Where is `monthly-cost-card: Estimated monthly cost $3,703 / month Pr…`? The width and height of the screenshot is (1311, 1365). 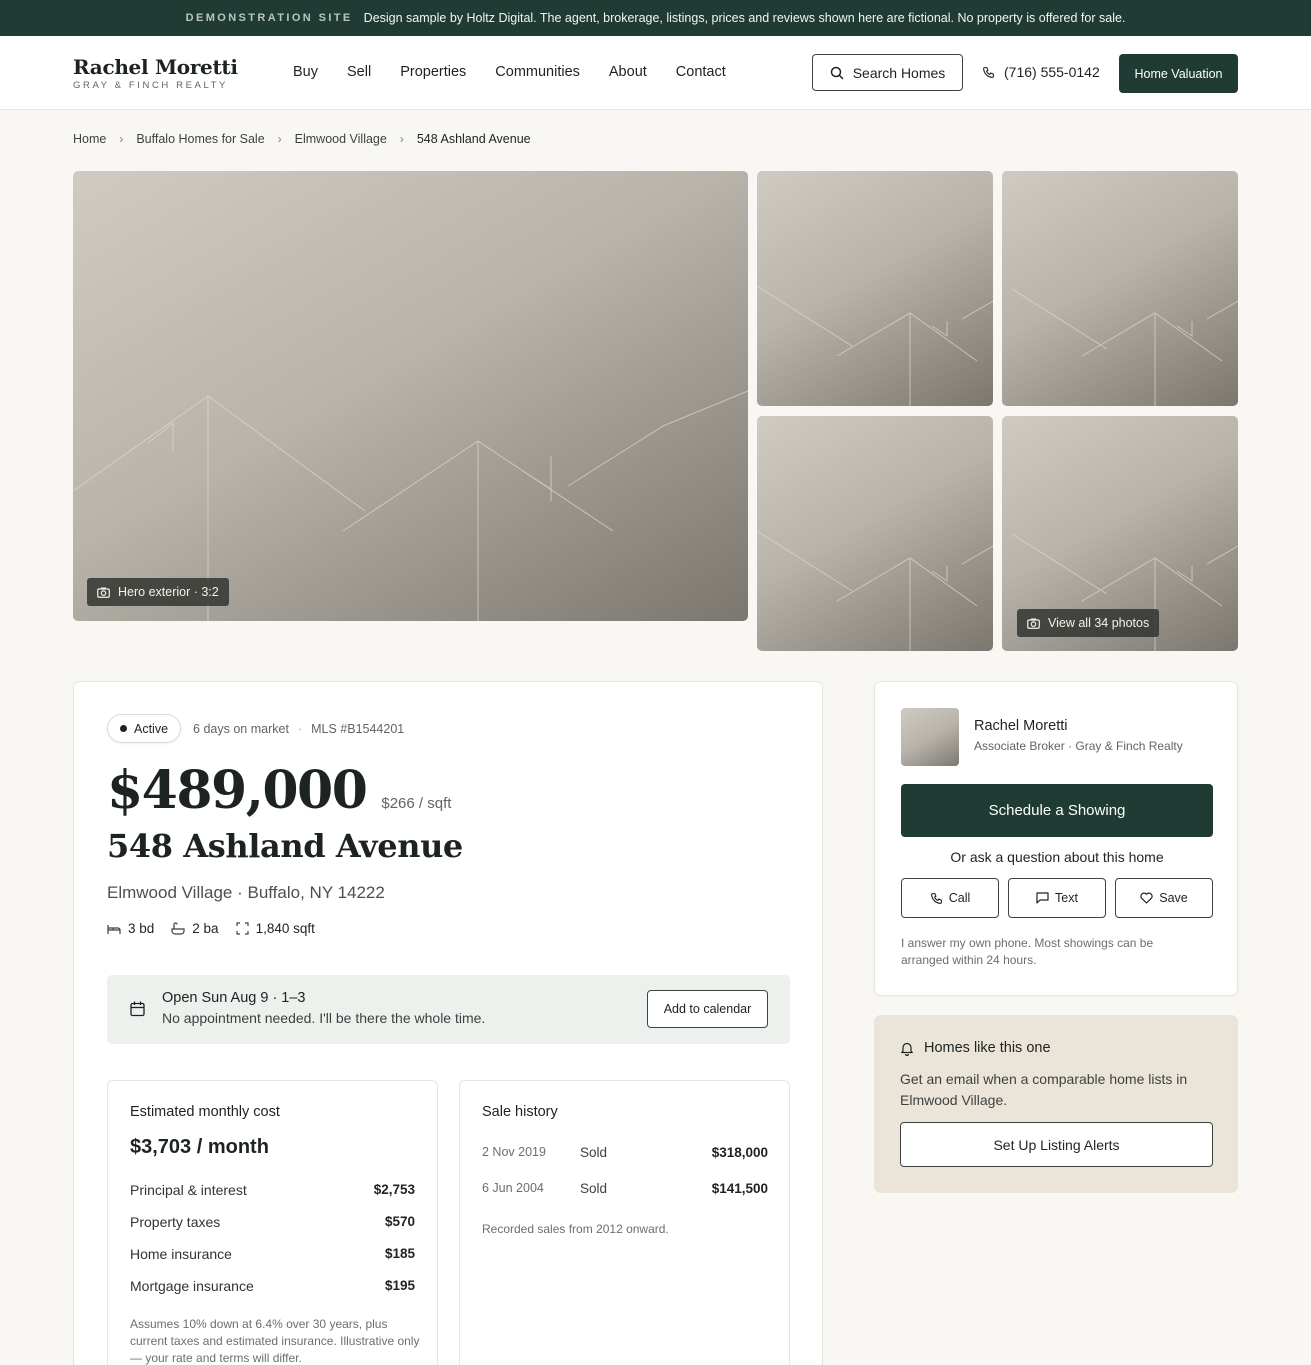 monthly-cost-card: Estimated monthly cost $3,703 / month Pr… is located at coordinates (272, 1222).